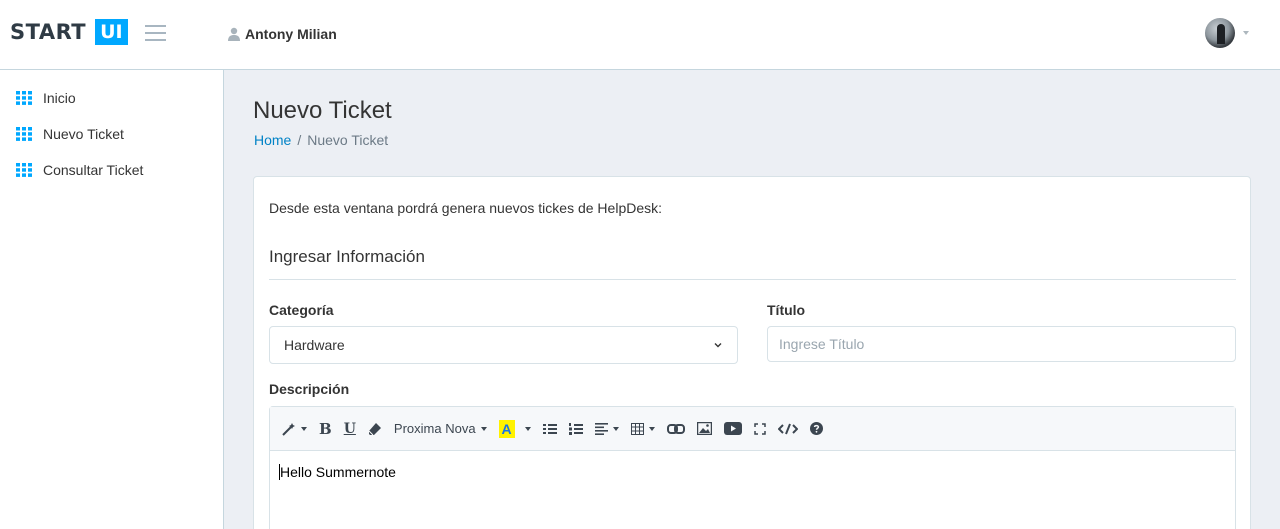 Image resolution: width=1280 pixels, height=529 pixels. I want to click on fullscreen-button, so click(759, 429).